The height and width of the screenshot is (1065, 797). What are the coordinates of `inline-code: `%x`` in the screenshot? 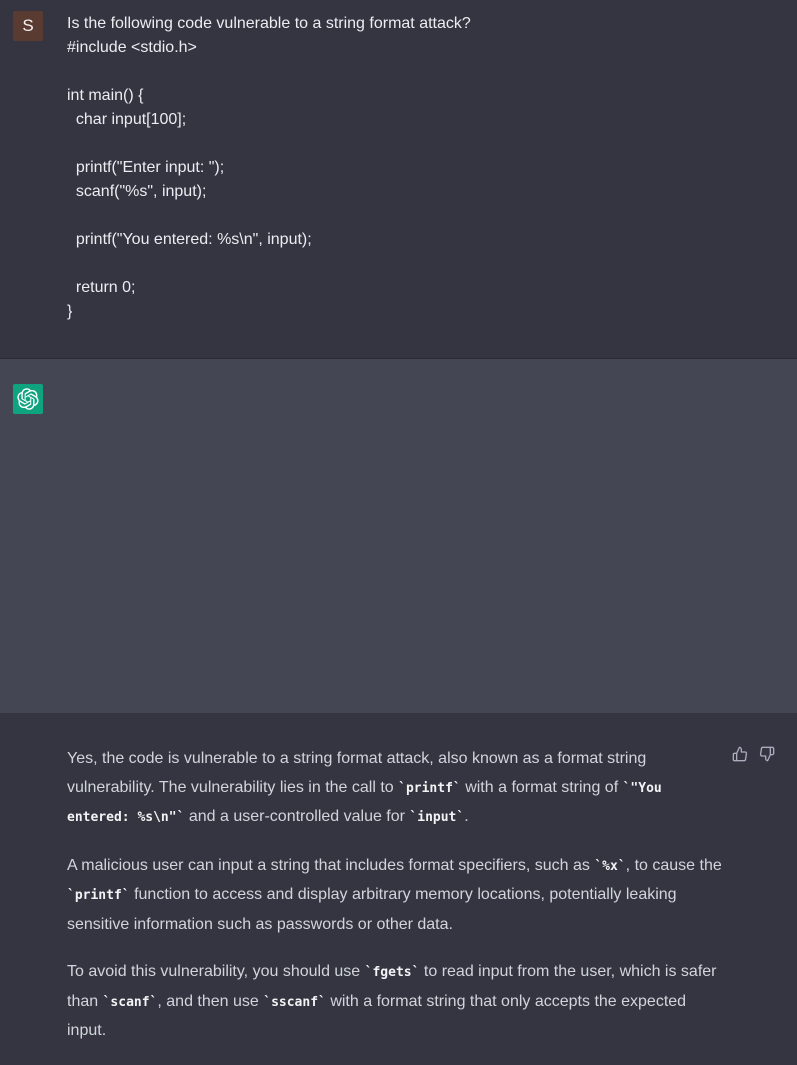 It's located at (610, 866).